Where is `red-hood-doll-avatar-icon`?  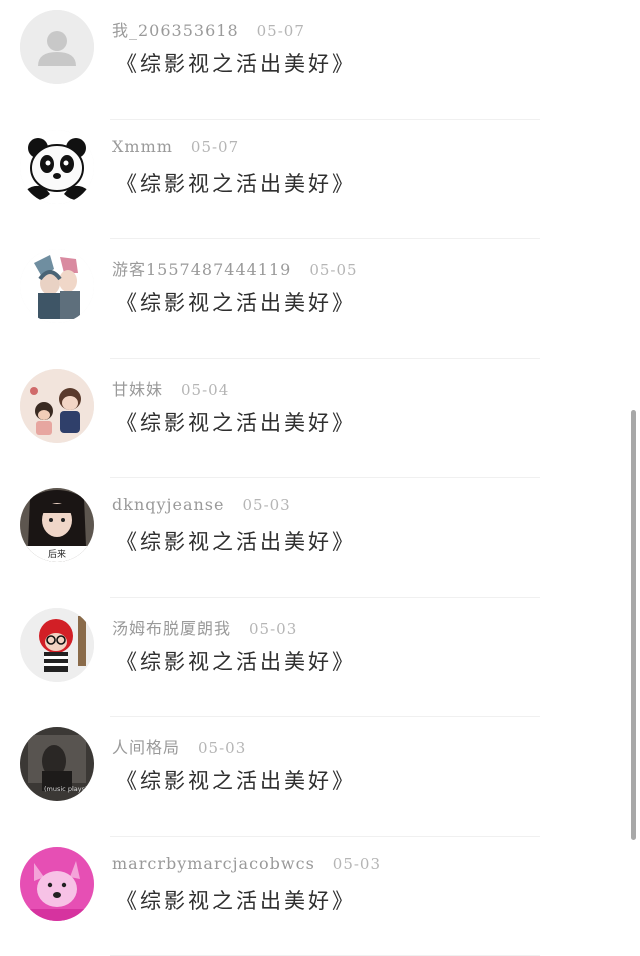 red-hood-doll-avatar-icon is located at coordinates (57, 645).